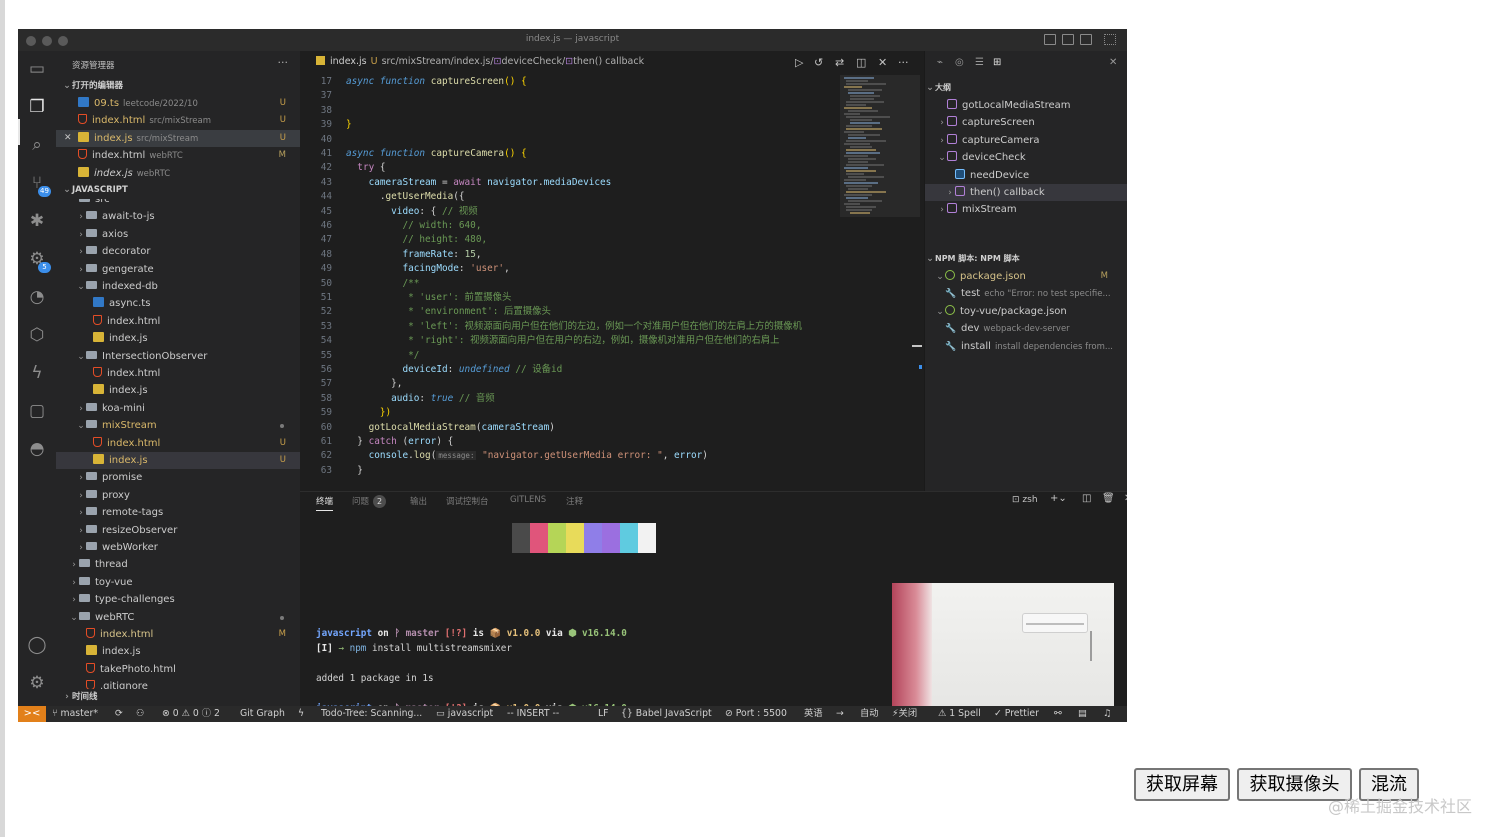 Image resolution: width=1512 pixels, height=837 pixels. Describe the element at coordinates (1026, 87) in the screenshot. I see `outline-header: ⌄大纲` at that location.